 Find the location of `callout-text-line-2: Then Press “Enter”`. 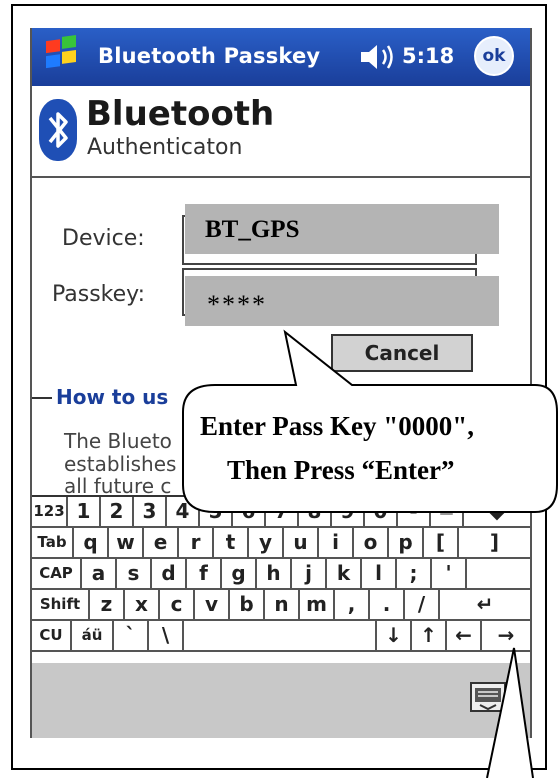

callout-text-line-2: Then Press “Enter” is located at coordinates (341, 470).